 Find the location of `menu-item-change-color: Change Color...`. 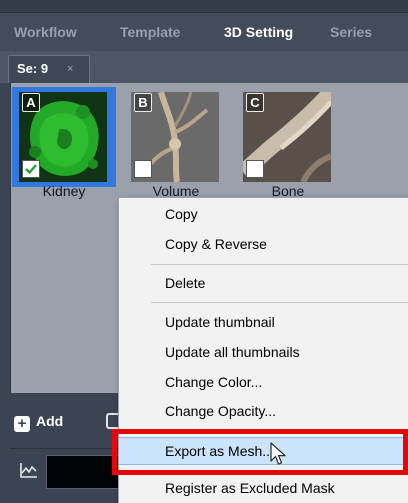

menu-item-change-color: Change Color... is located at coordinates (263, 382).